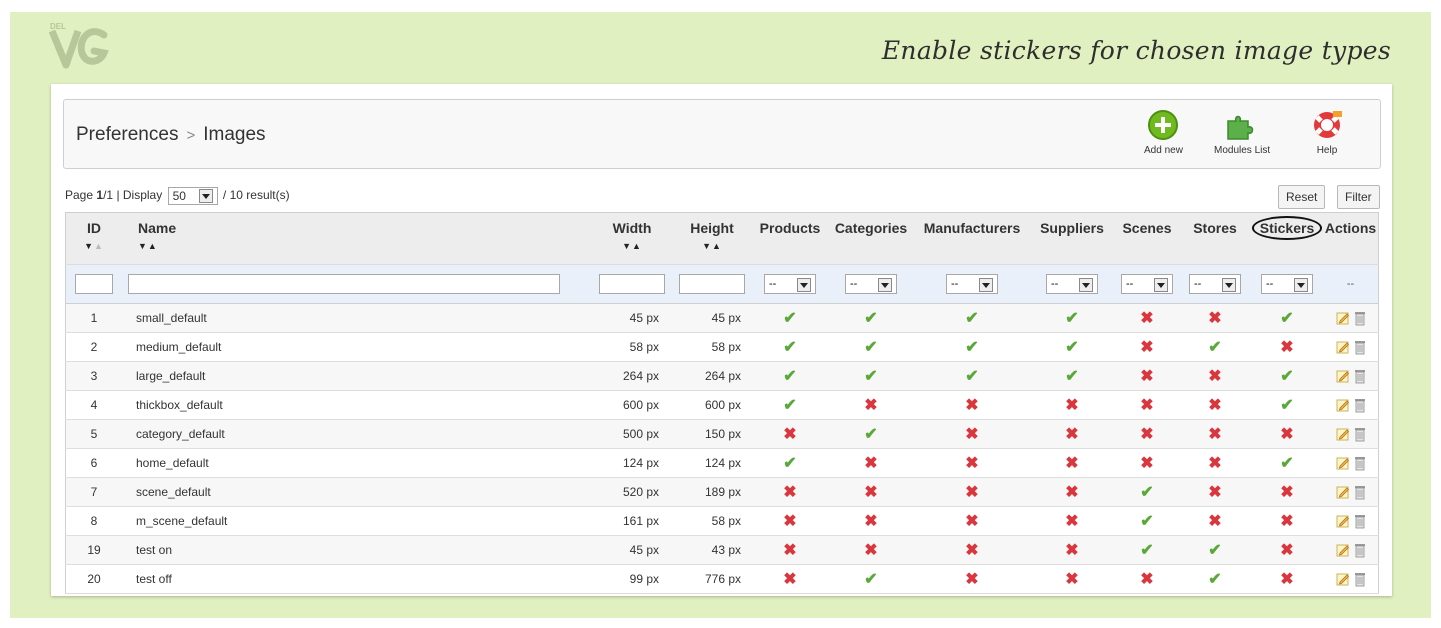  What do you see at coordinates (722, 579) in the screenshot?
I see `table-row: 20 test off 99 px 776 px ✖ ✔ ✖ ✖ ✖ ✔ ✖` at bounding box center [722, 579].